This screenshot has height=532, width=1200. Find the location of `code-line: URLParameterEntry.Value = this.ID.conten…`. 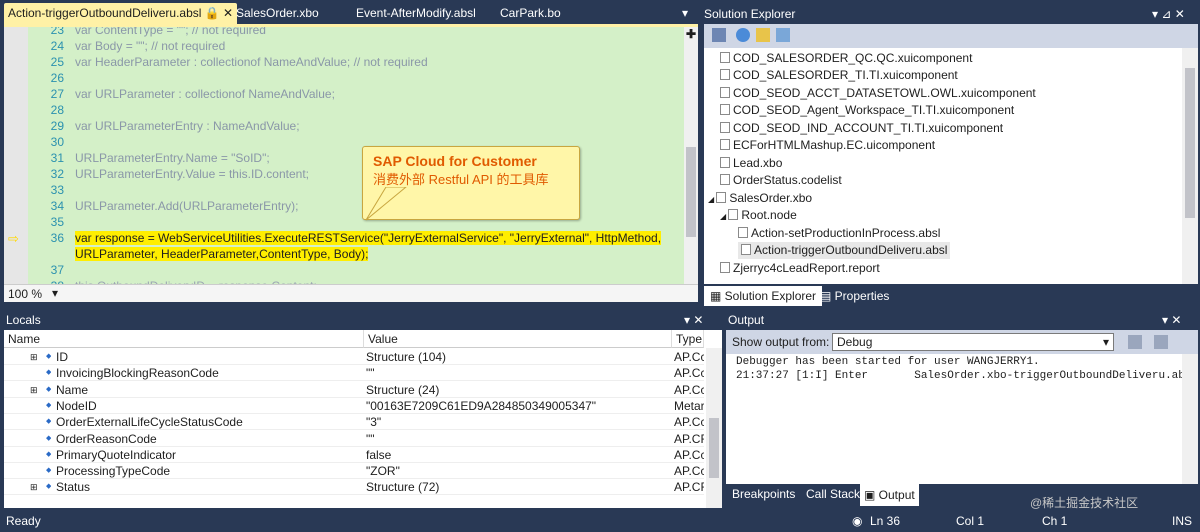

code-line: URLParameterEntry.Value = this.ID.conten… is located at coordinates (192, 174).